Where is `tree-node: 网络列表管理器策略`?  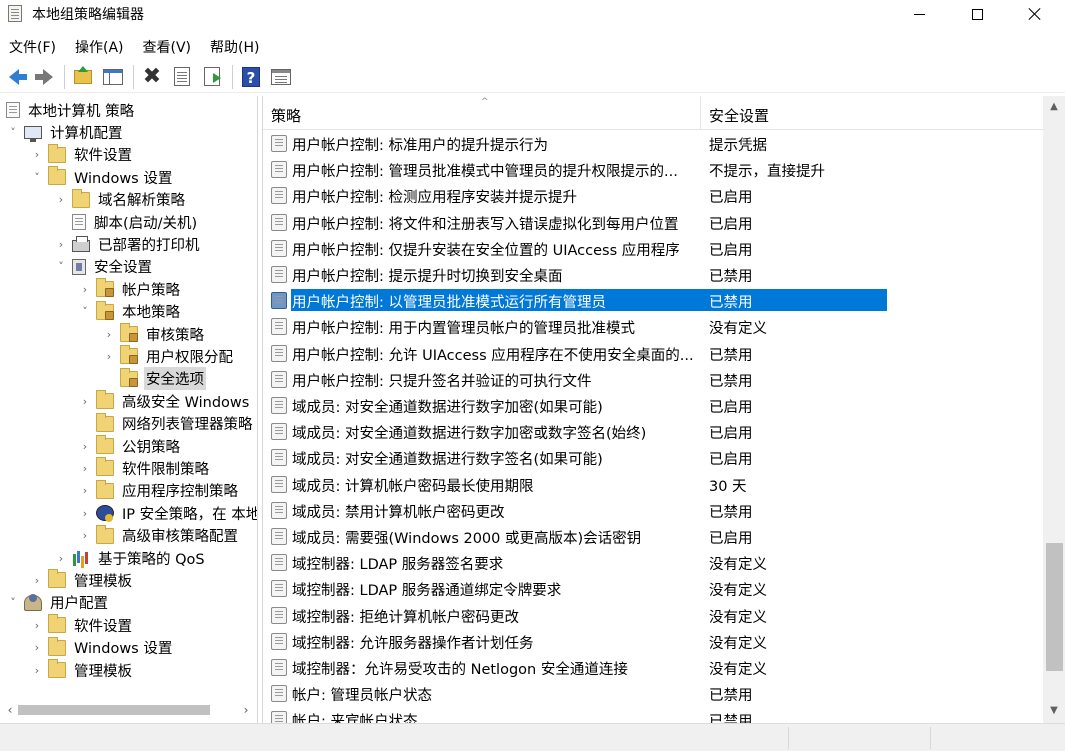 tree-node: 网络列表管理器策略 is located at coordinates (166, 423).